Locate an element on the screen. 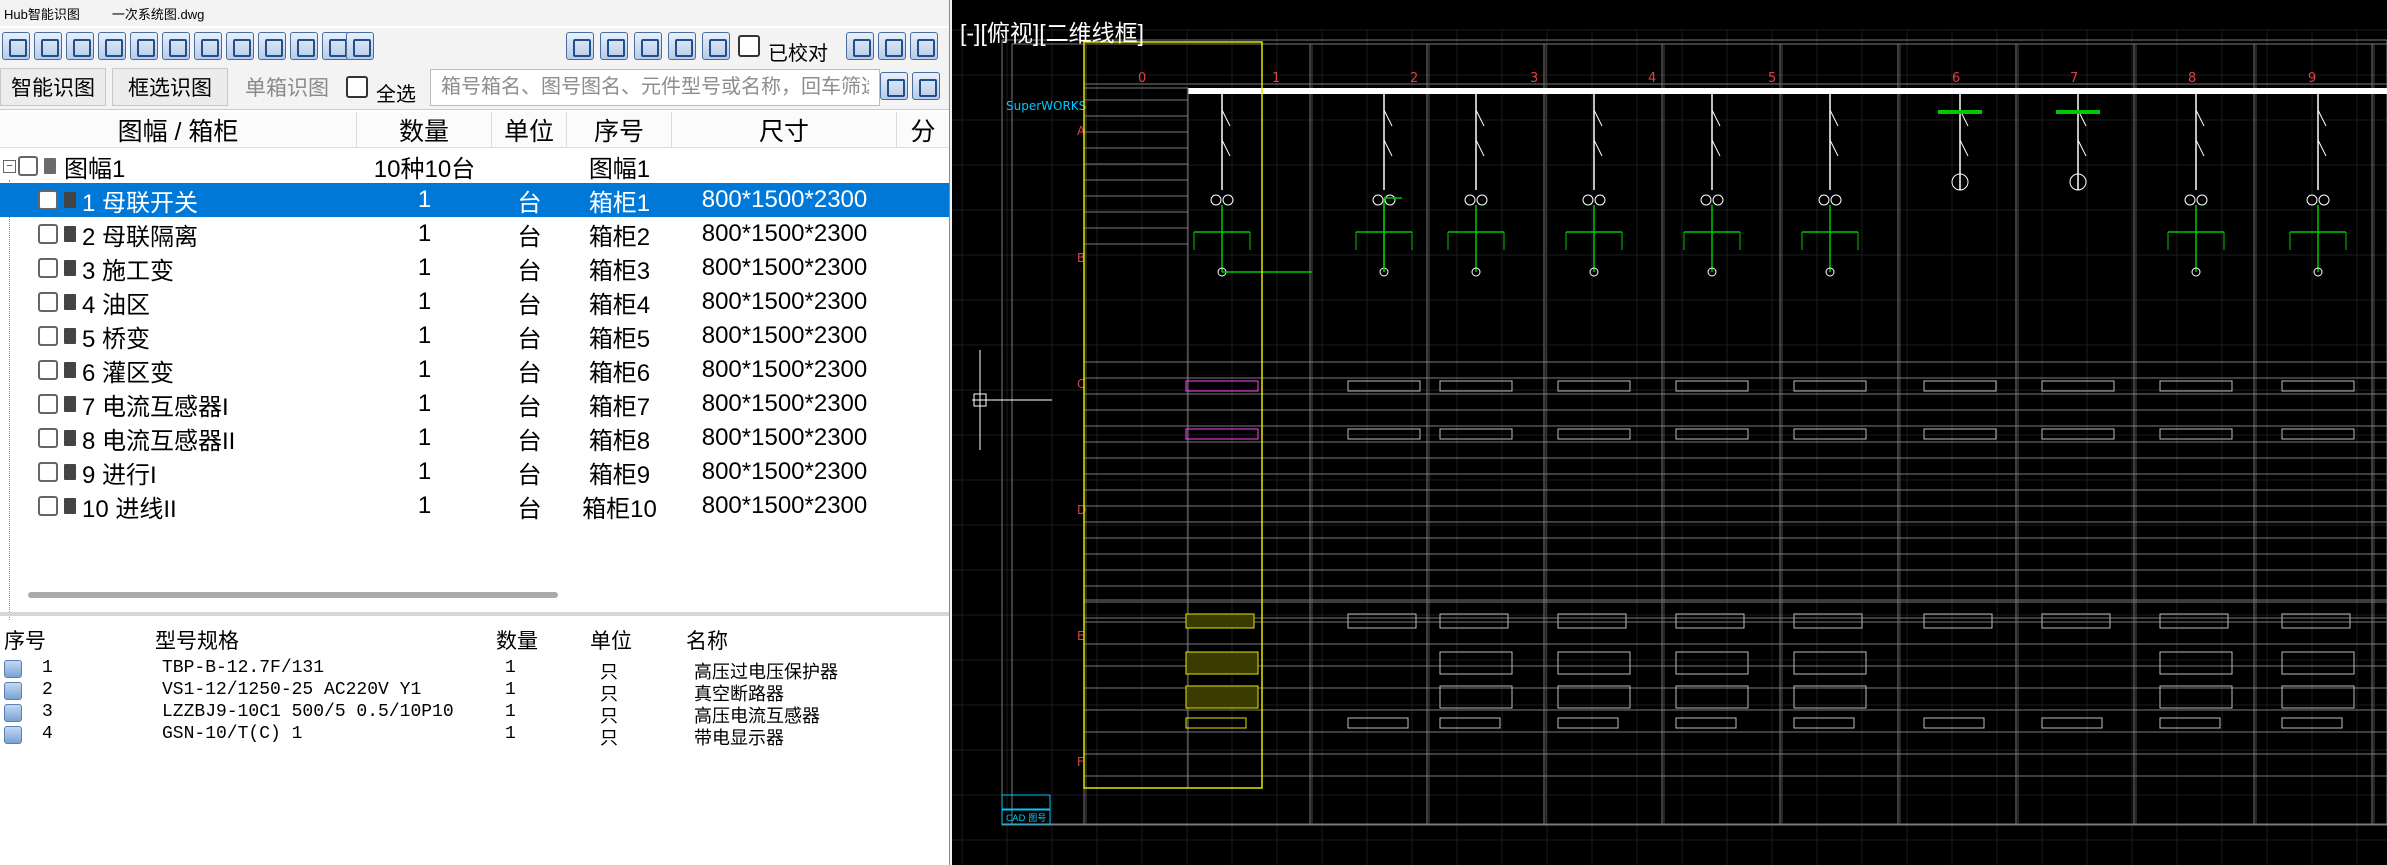 The image size is (2387, 865). info-icon is located at coordinates (924, 46).